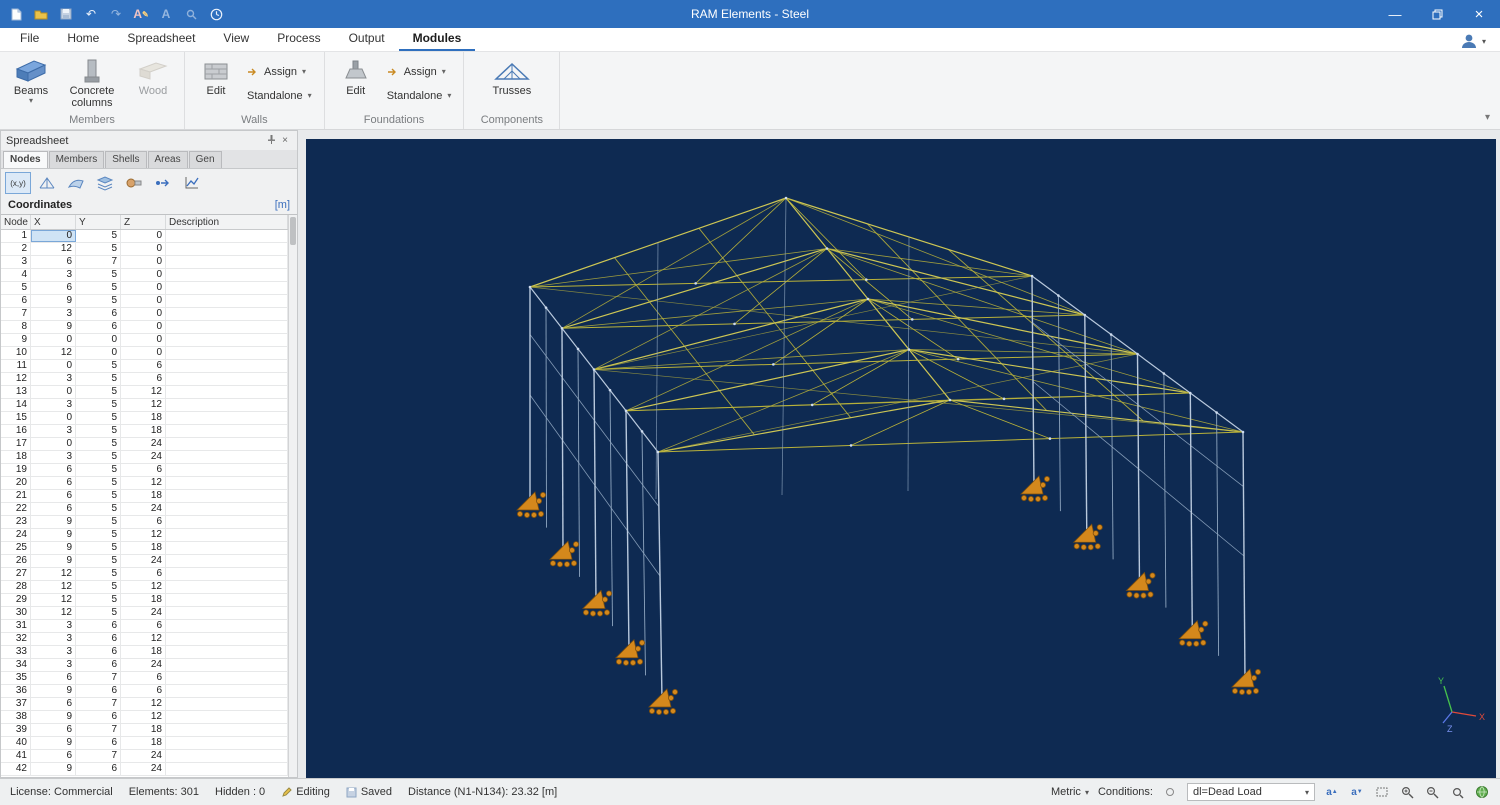  What do you see at coordinates (141, 14) in the screenshot?
I see `annotate-icon: A ✎` at bounding box center [141, 14].